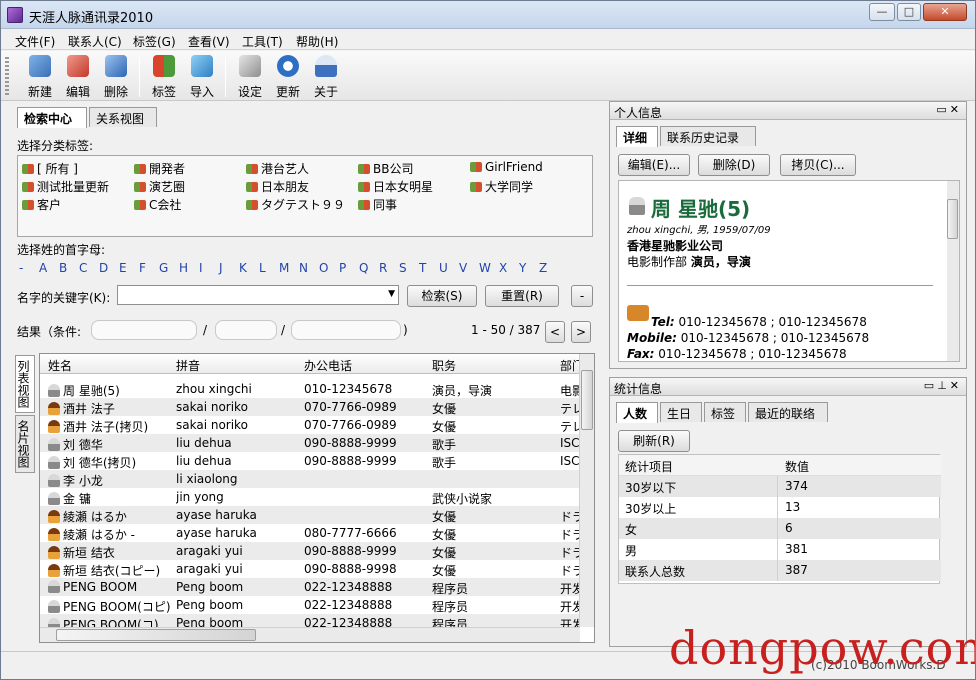 This screenshot has height=680, width=976. What do you see at coordinates (65, 186) in the screenshot?
I see `tag-item: 测试批量更新` at bounding box center [65, 186].